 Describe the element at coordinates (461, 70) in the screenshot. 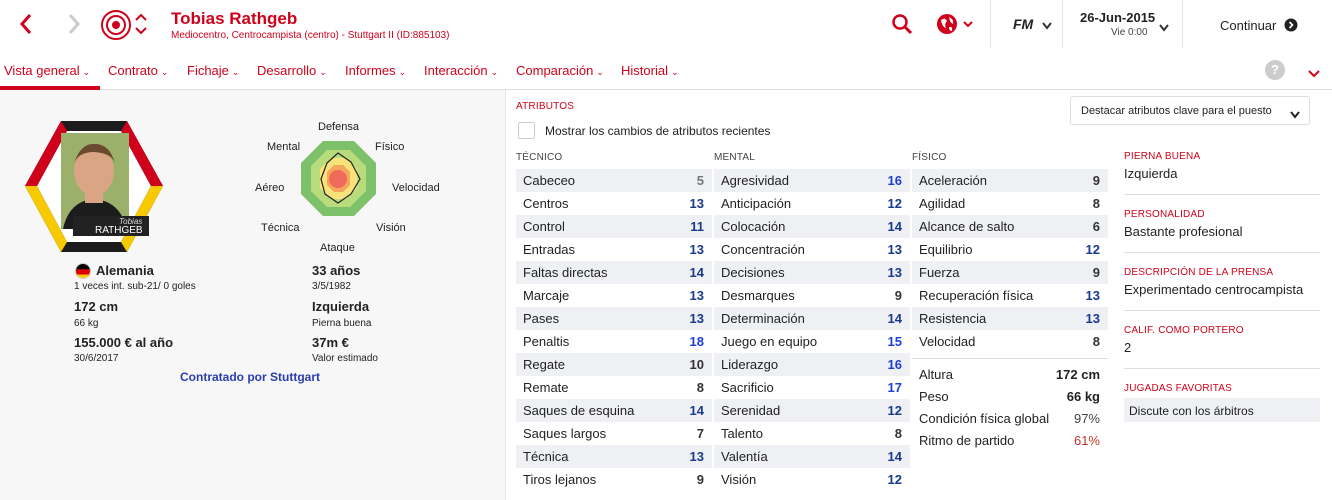

I see `tab-interaccion: Interacción ⌄` at that location.